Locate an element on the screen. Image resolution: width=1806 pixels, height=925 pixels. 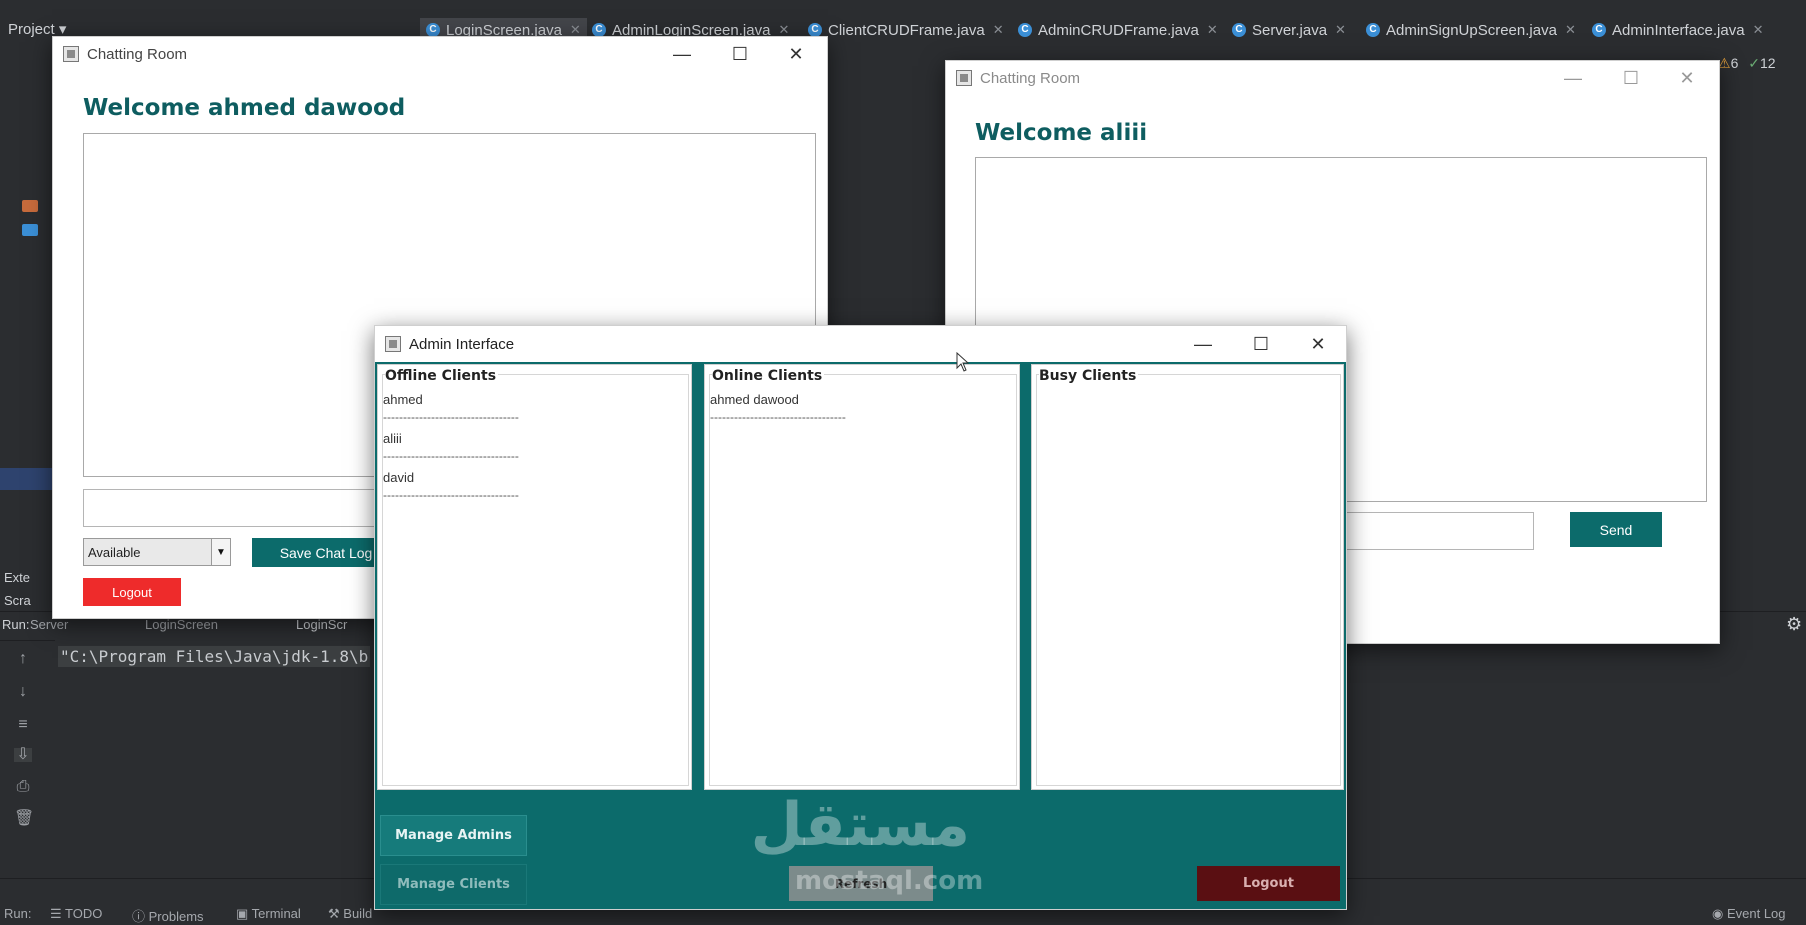
send-button: Send is located at coordinates (1616, 529).